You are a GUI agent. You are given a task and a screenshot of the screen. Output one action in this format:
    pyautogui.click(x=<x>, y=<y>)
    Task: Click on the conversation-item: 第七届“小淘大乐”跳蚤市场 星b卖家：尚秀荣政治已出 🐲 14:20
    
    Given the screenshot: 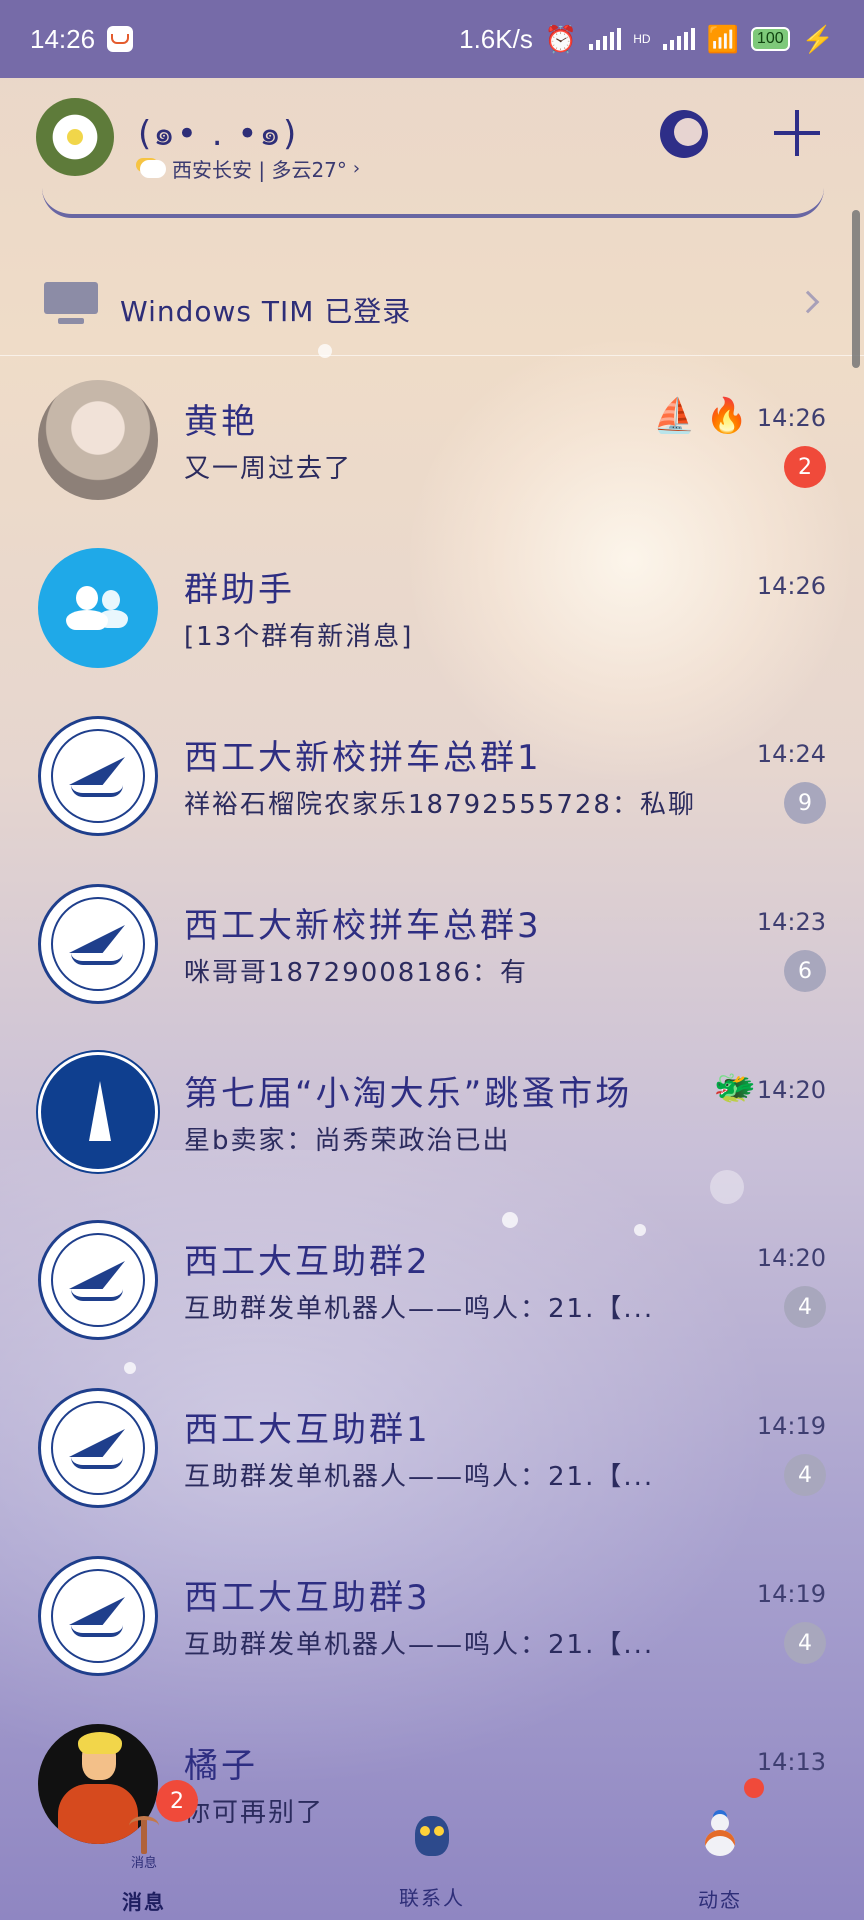 What is the action you would take?
    pyautogui.click(x=432, y=1112)
    